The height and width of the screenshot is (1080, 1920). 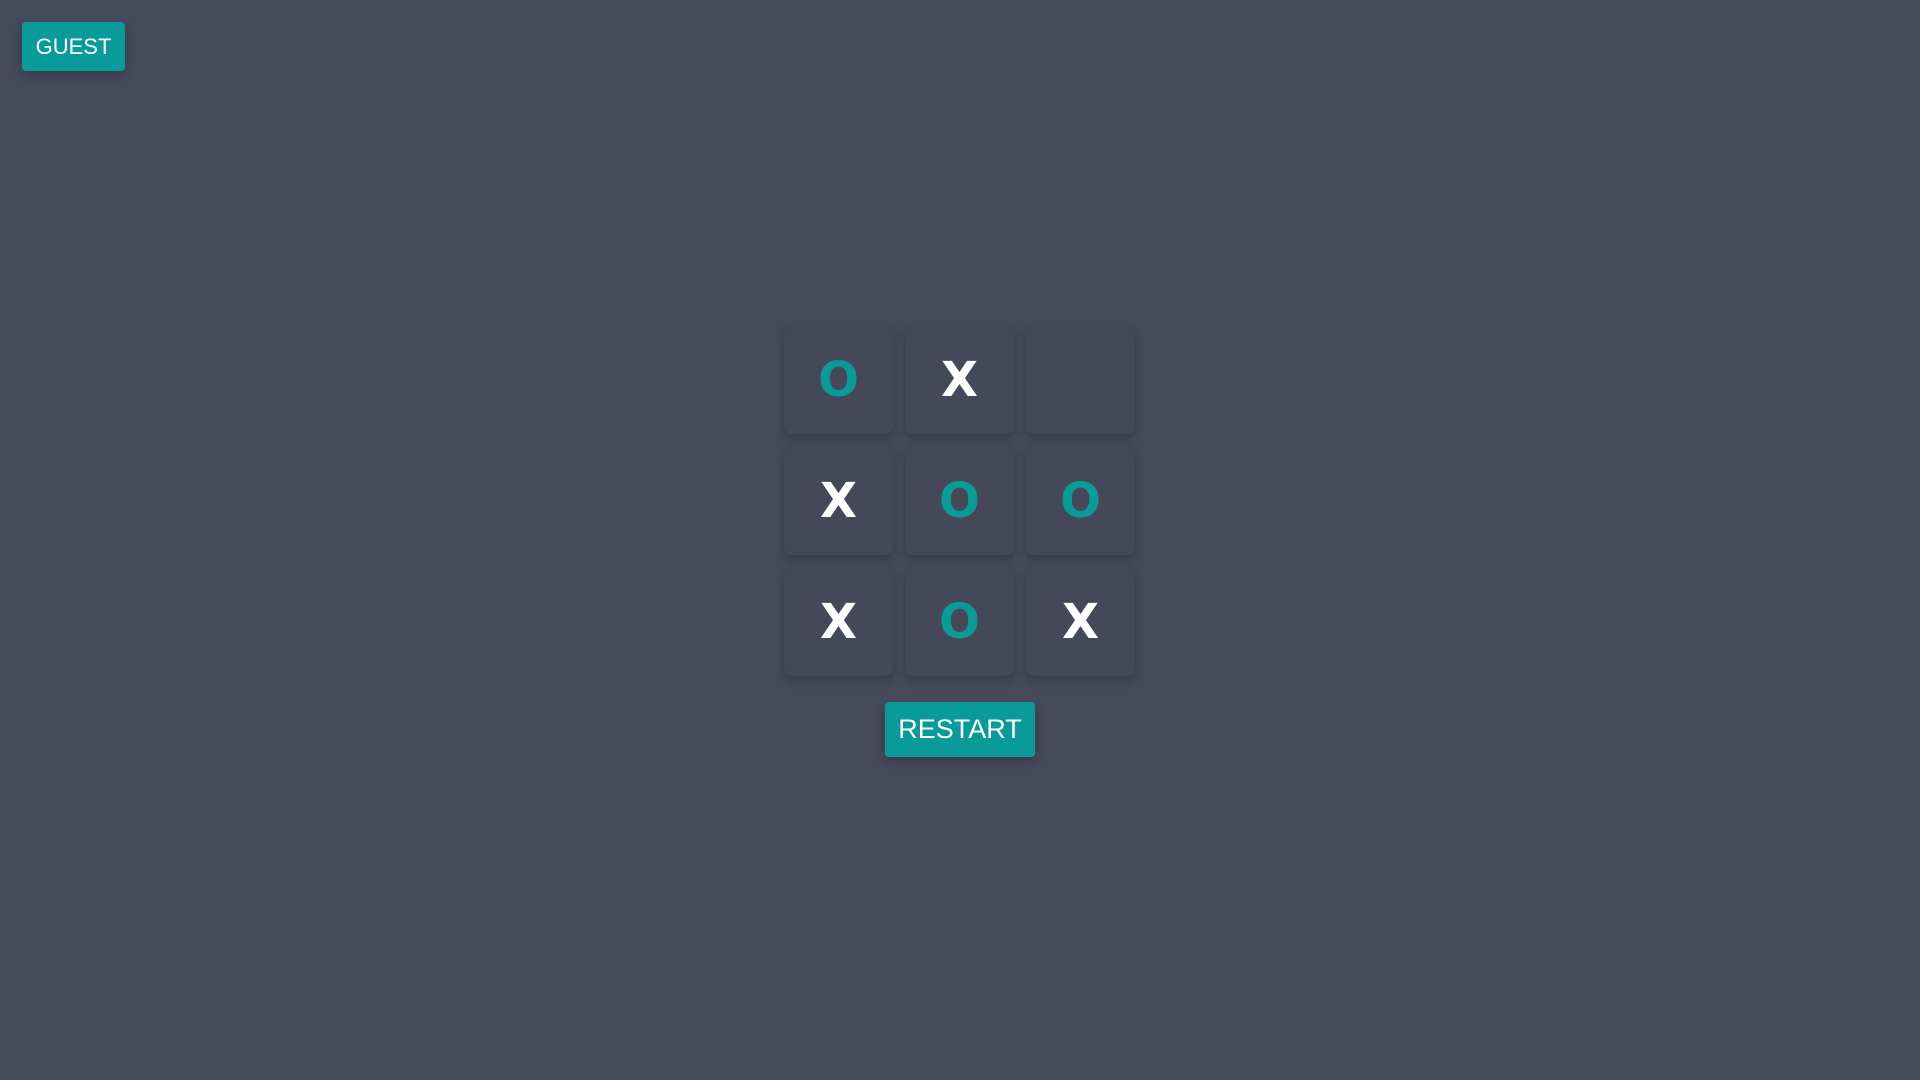 What do you see at coordinates (73, 46) in the screenshot?
I see `guest-button: GUEST` at bounding box center [73, 46].